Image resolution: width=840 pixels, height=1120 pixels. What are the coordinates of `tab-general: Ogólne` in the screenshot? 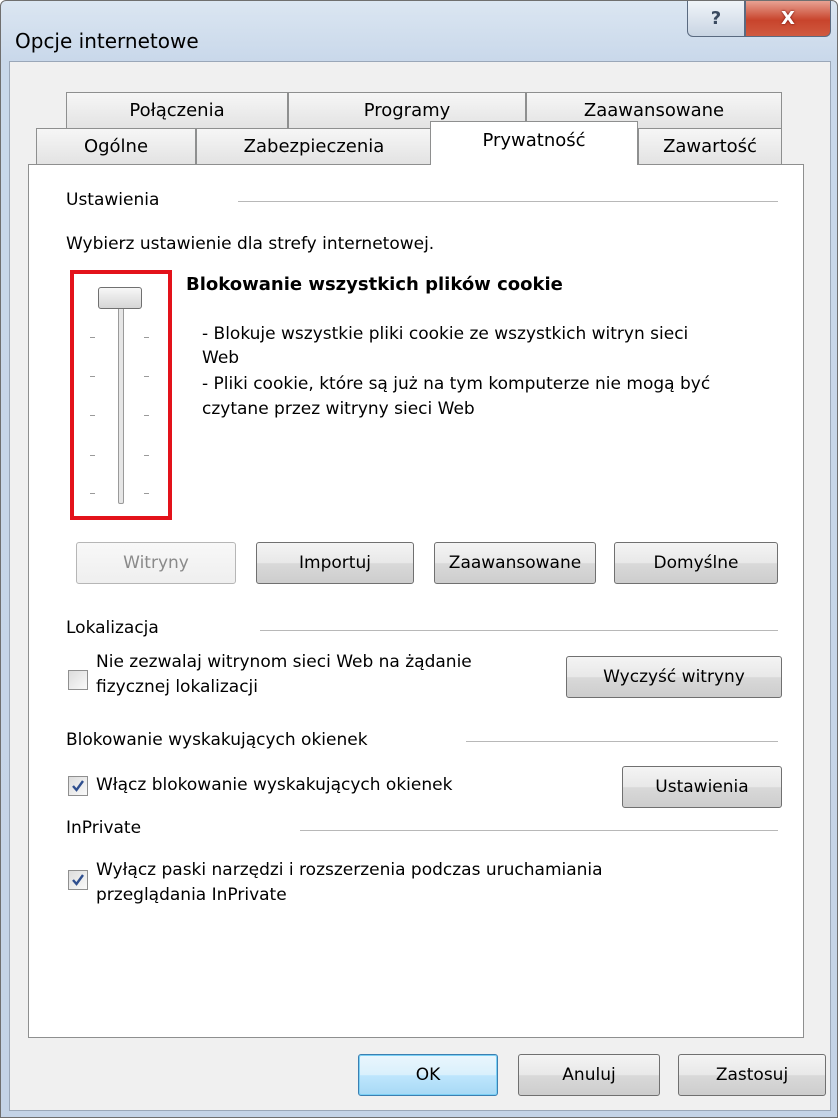 It's located at (116, 146).